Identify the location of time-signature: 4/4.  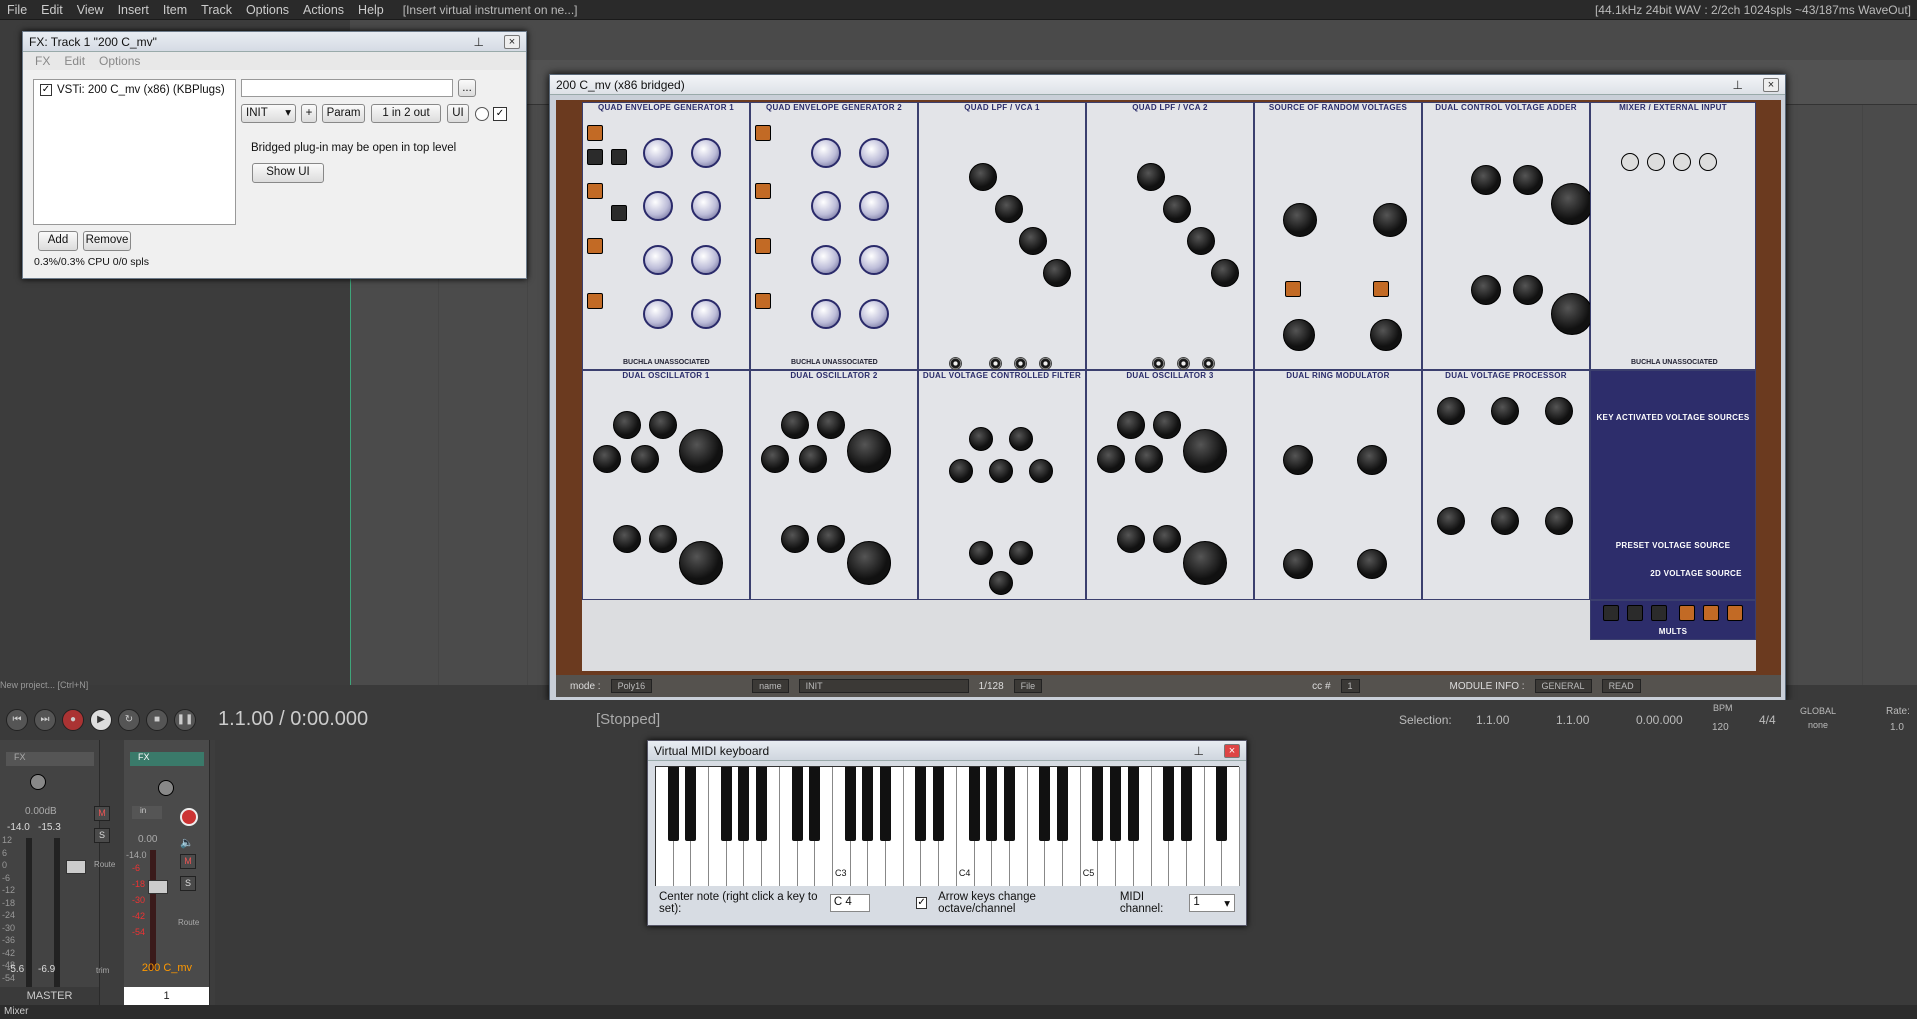
(1767, 720).